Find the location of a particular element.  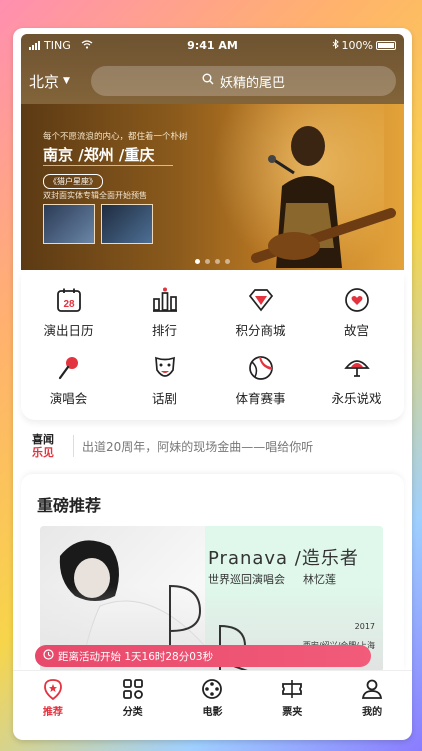

countdown-text: 距离活动开始 1天16时28分03秒 is located at coordinates (136, 656).